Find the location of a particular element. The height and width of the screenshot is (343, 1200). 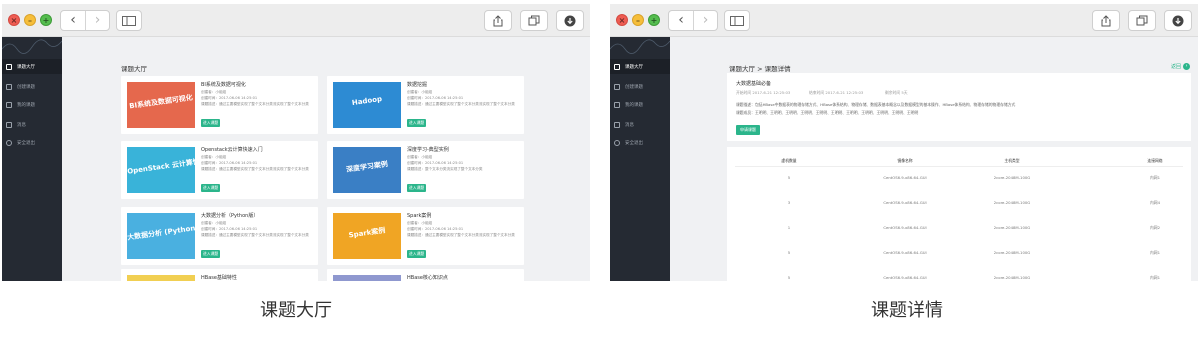

apply-course-button: 申请课题 is located at coordinates (748, 130).